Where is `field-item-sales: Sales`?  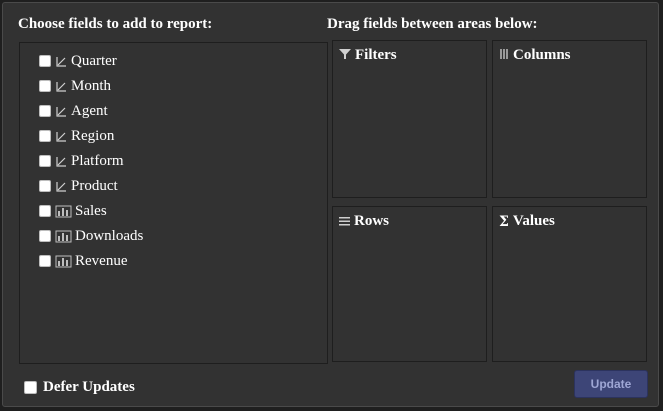
field-item-sales: Sales is located at coordinates (73, 211).